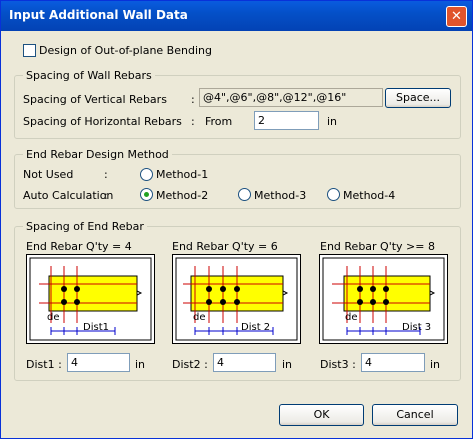 Image resolution: width=473 pixels, height=439 pixels. I want to click on method-3-radio, so click(244, 194).